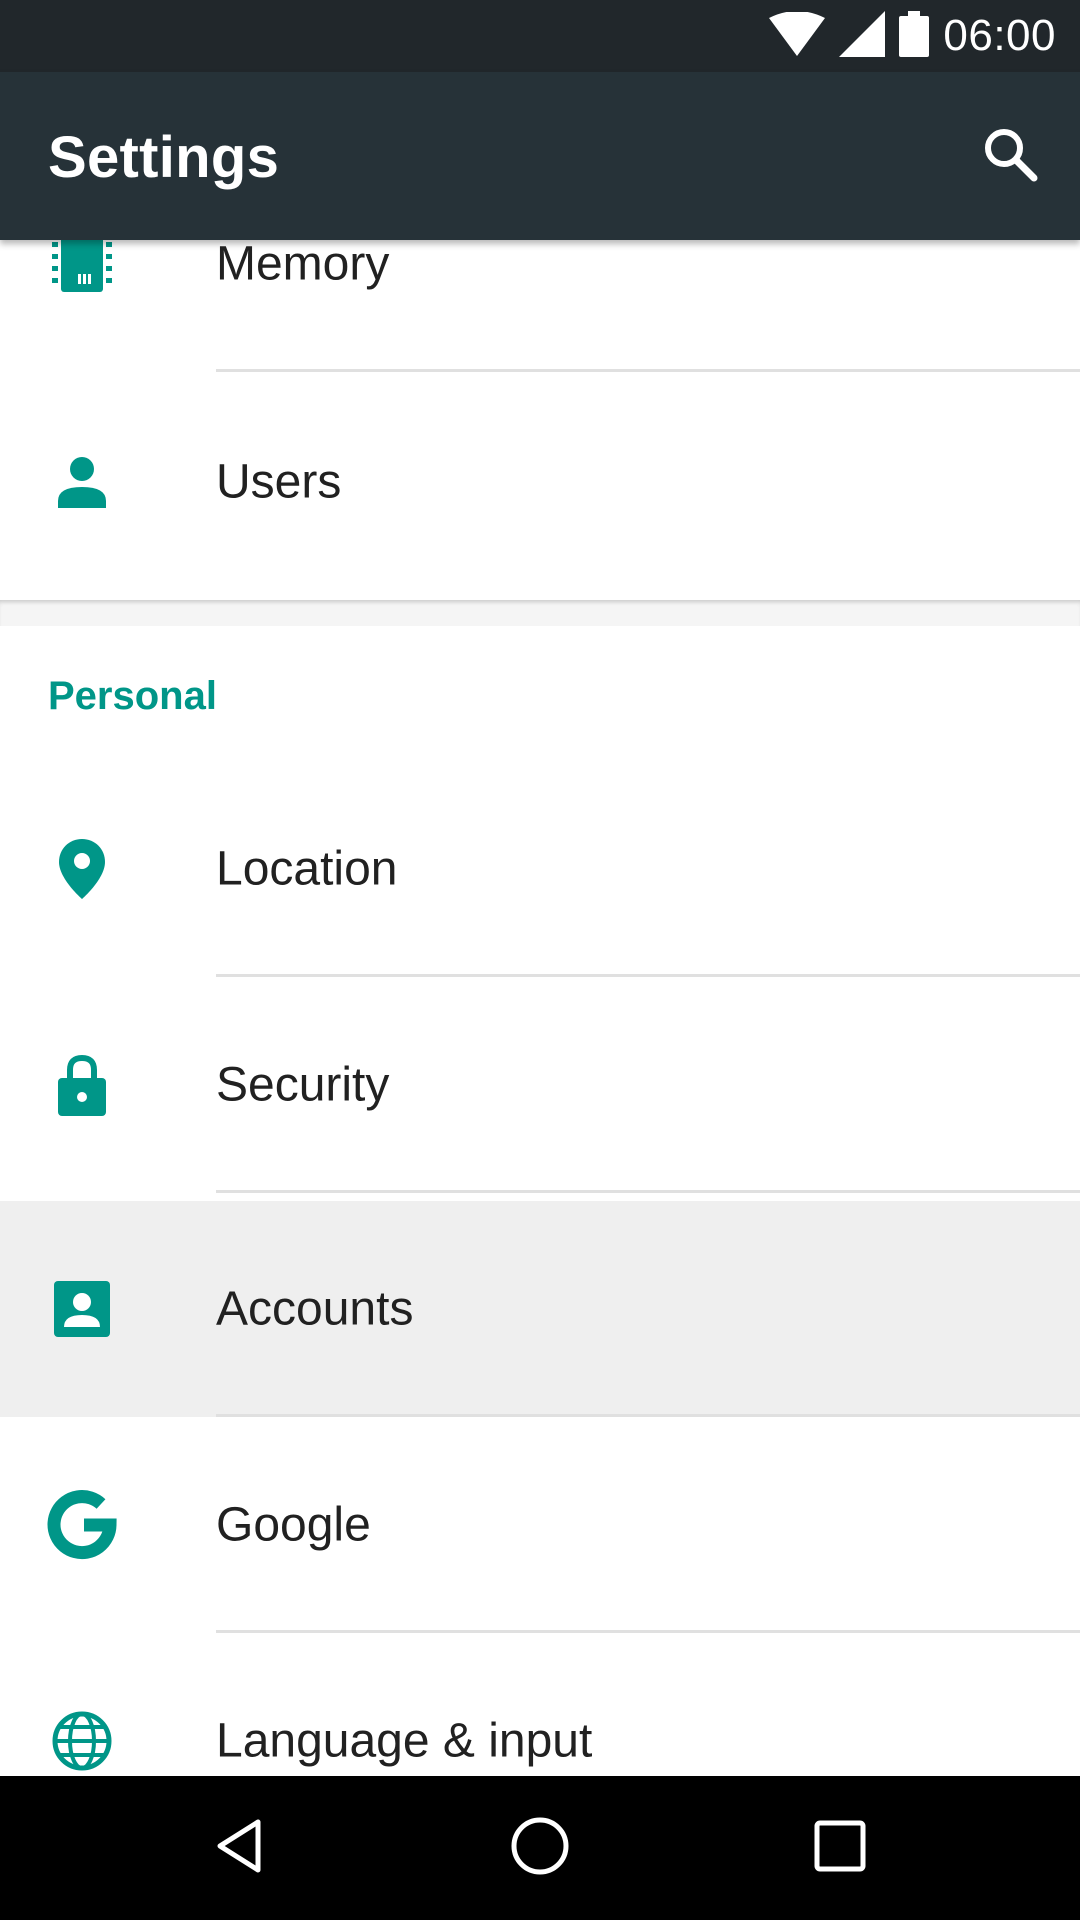 The width and height of the screenshot is (1080, 1920). Describe the element at coordinates (540, 306) in the screenshot. I see `settings-item-memory: Memory` at that location.